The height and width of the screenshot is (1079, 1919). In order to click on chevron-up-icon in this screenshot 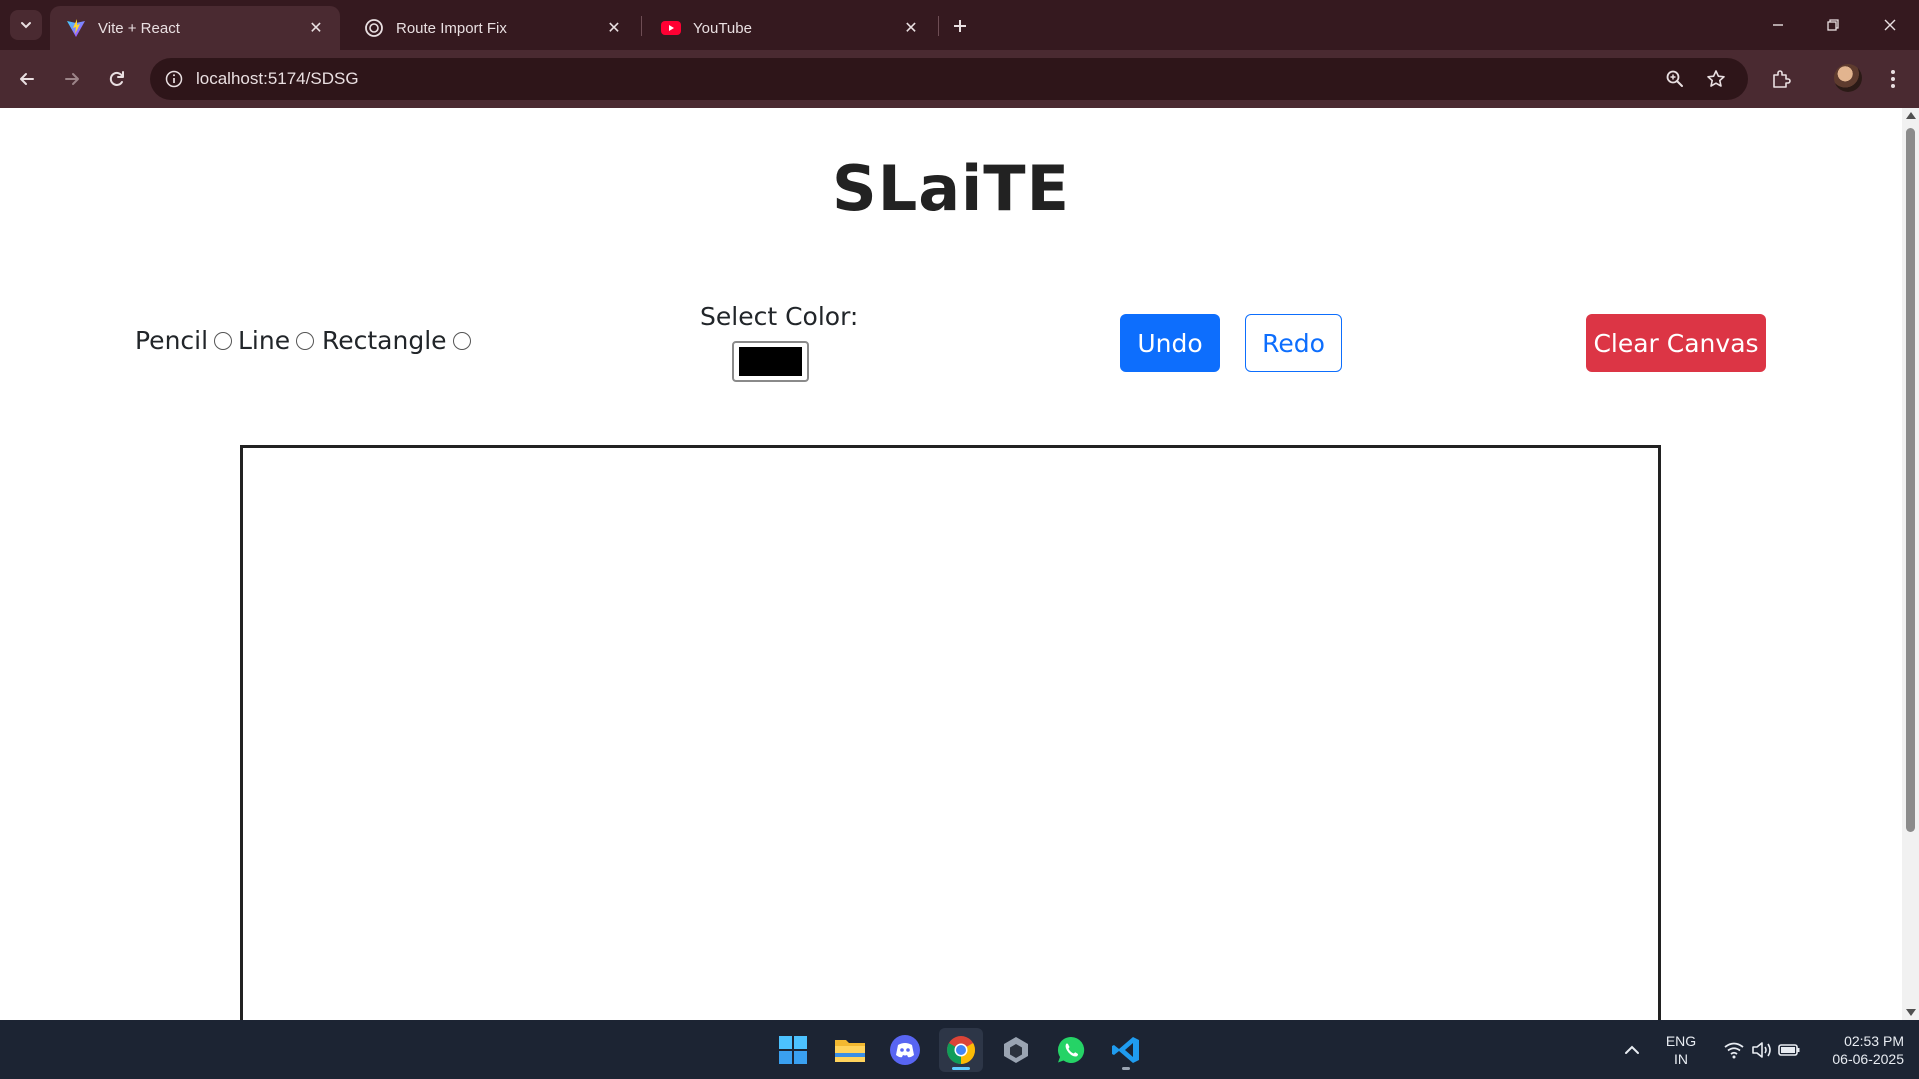, I will do `click(1632, 1049)`.